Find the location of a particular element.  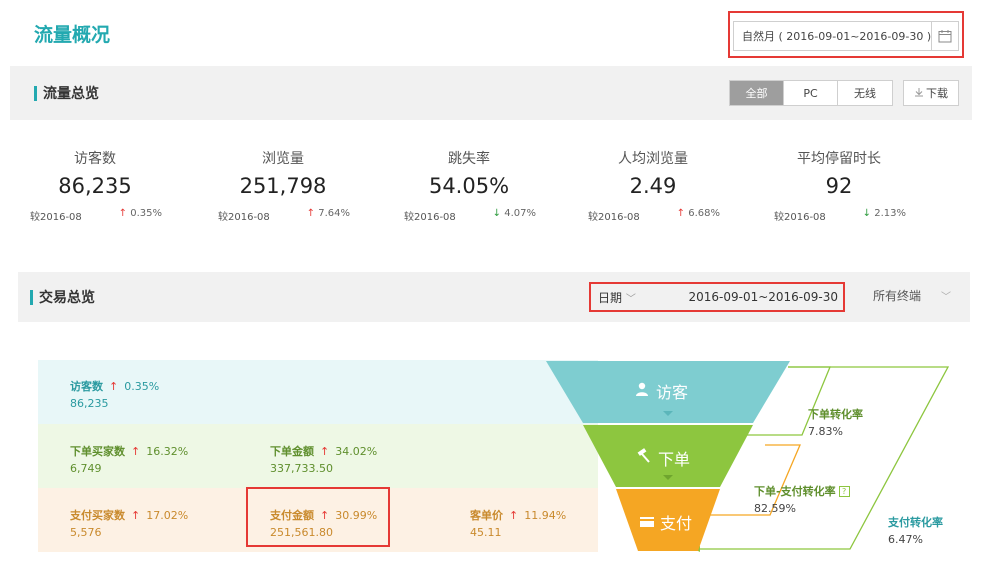

stat-name: 下单金额 is located at coordinates (292, 451).